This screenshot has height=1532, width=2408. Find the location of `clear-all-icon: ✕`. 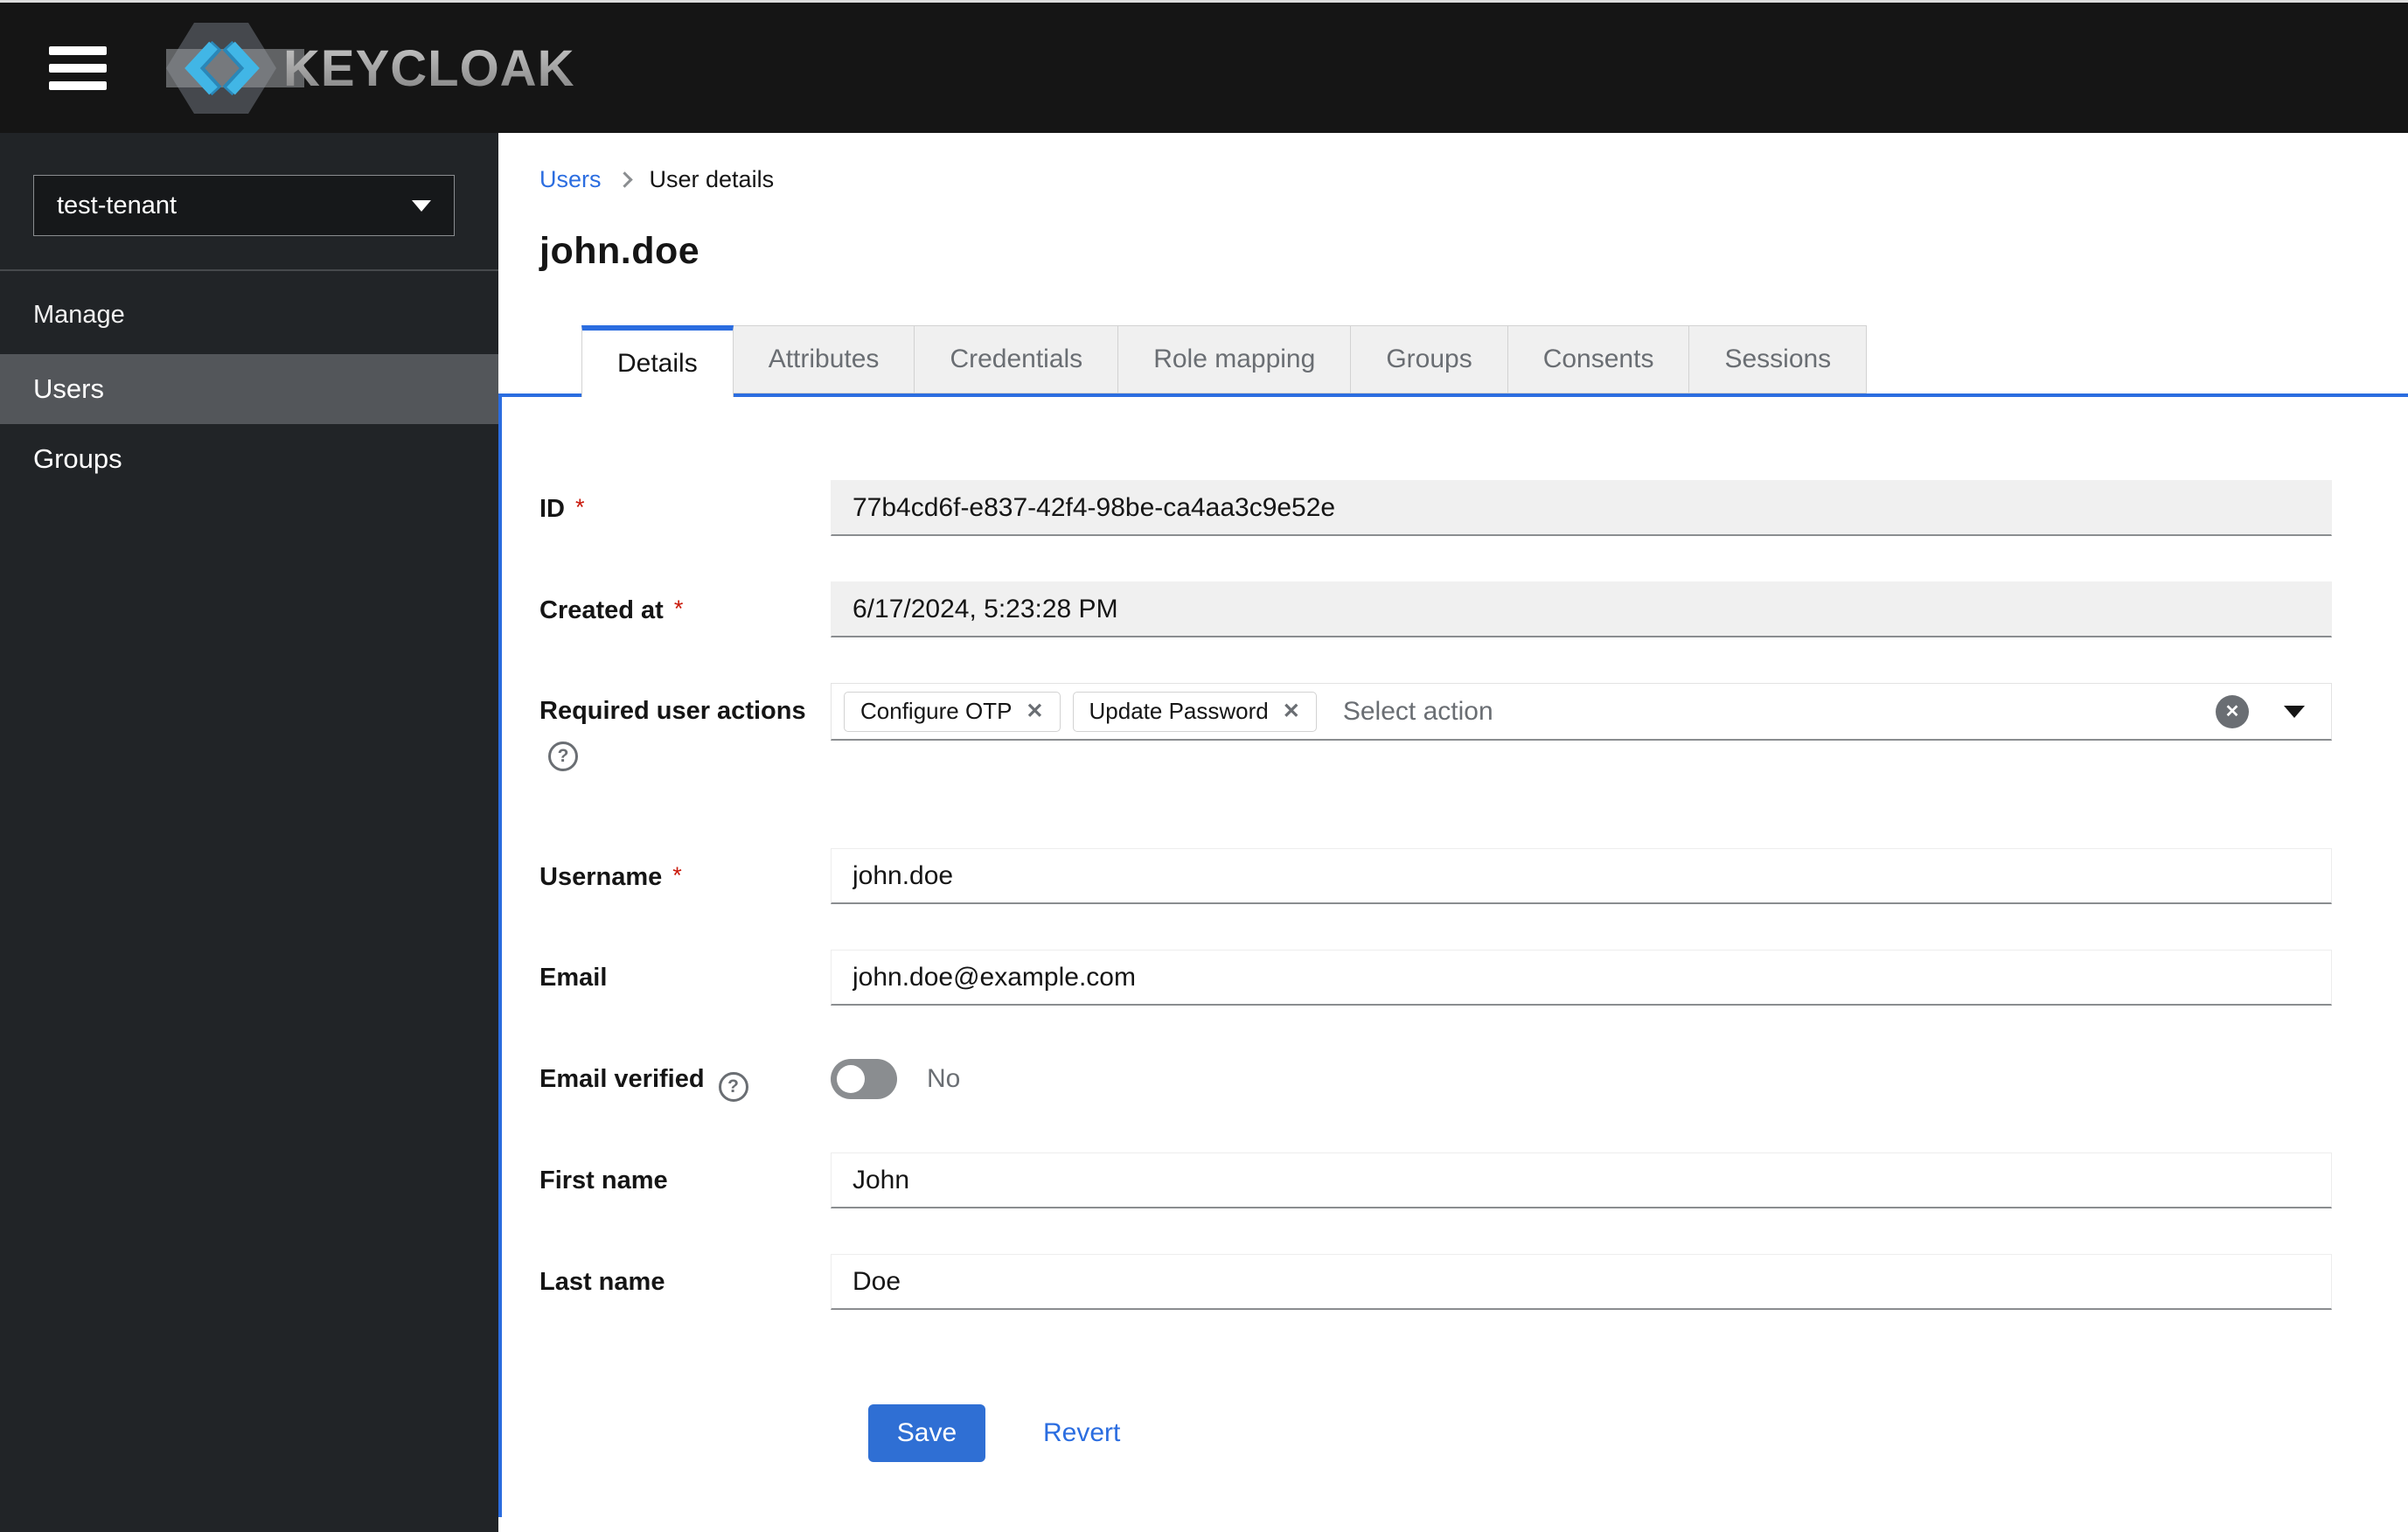

clear-all-icon: ✕ is located at coordinates (2232, 711).